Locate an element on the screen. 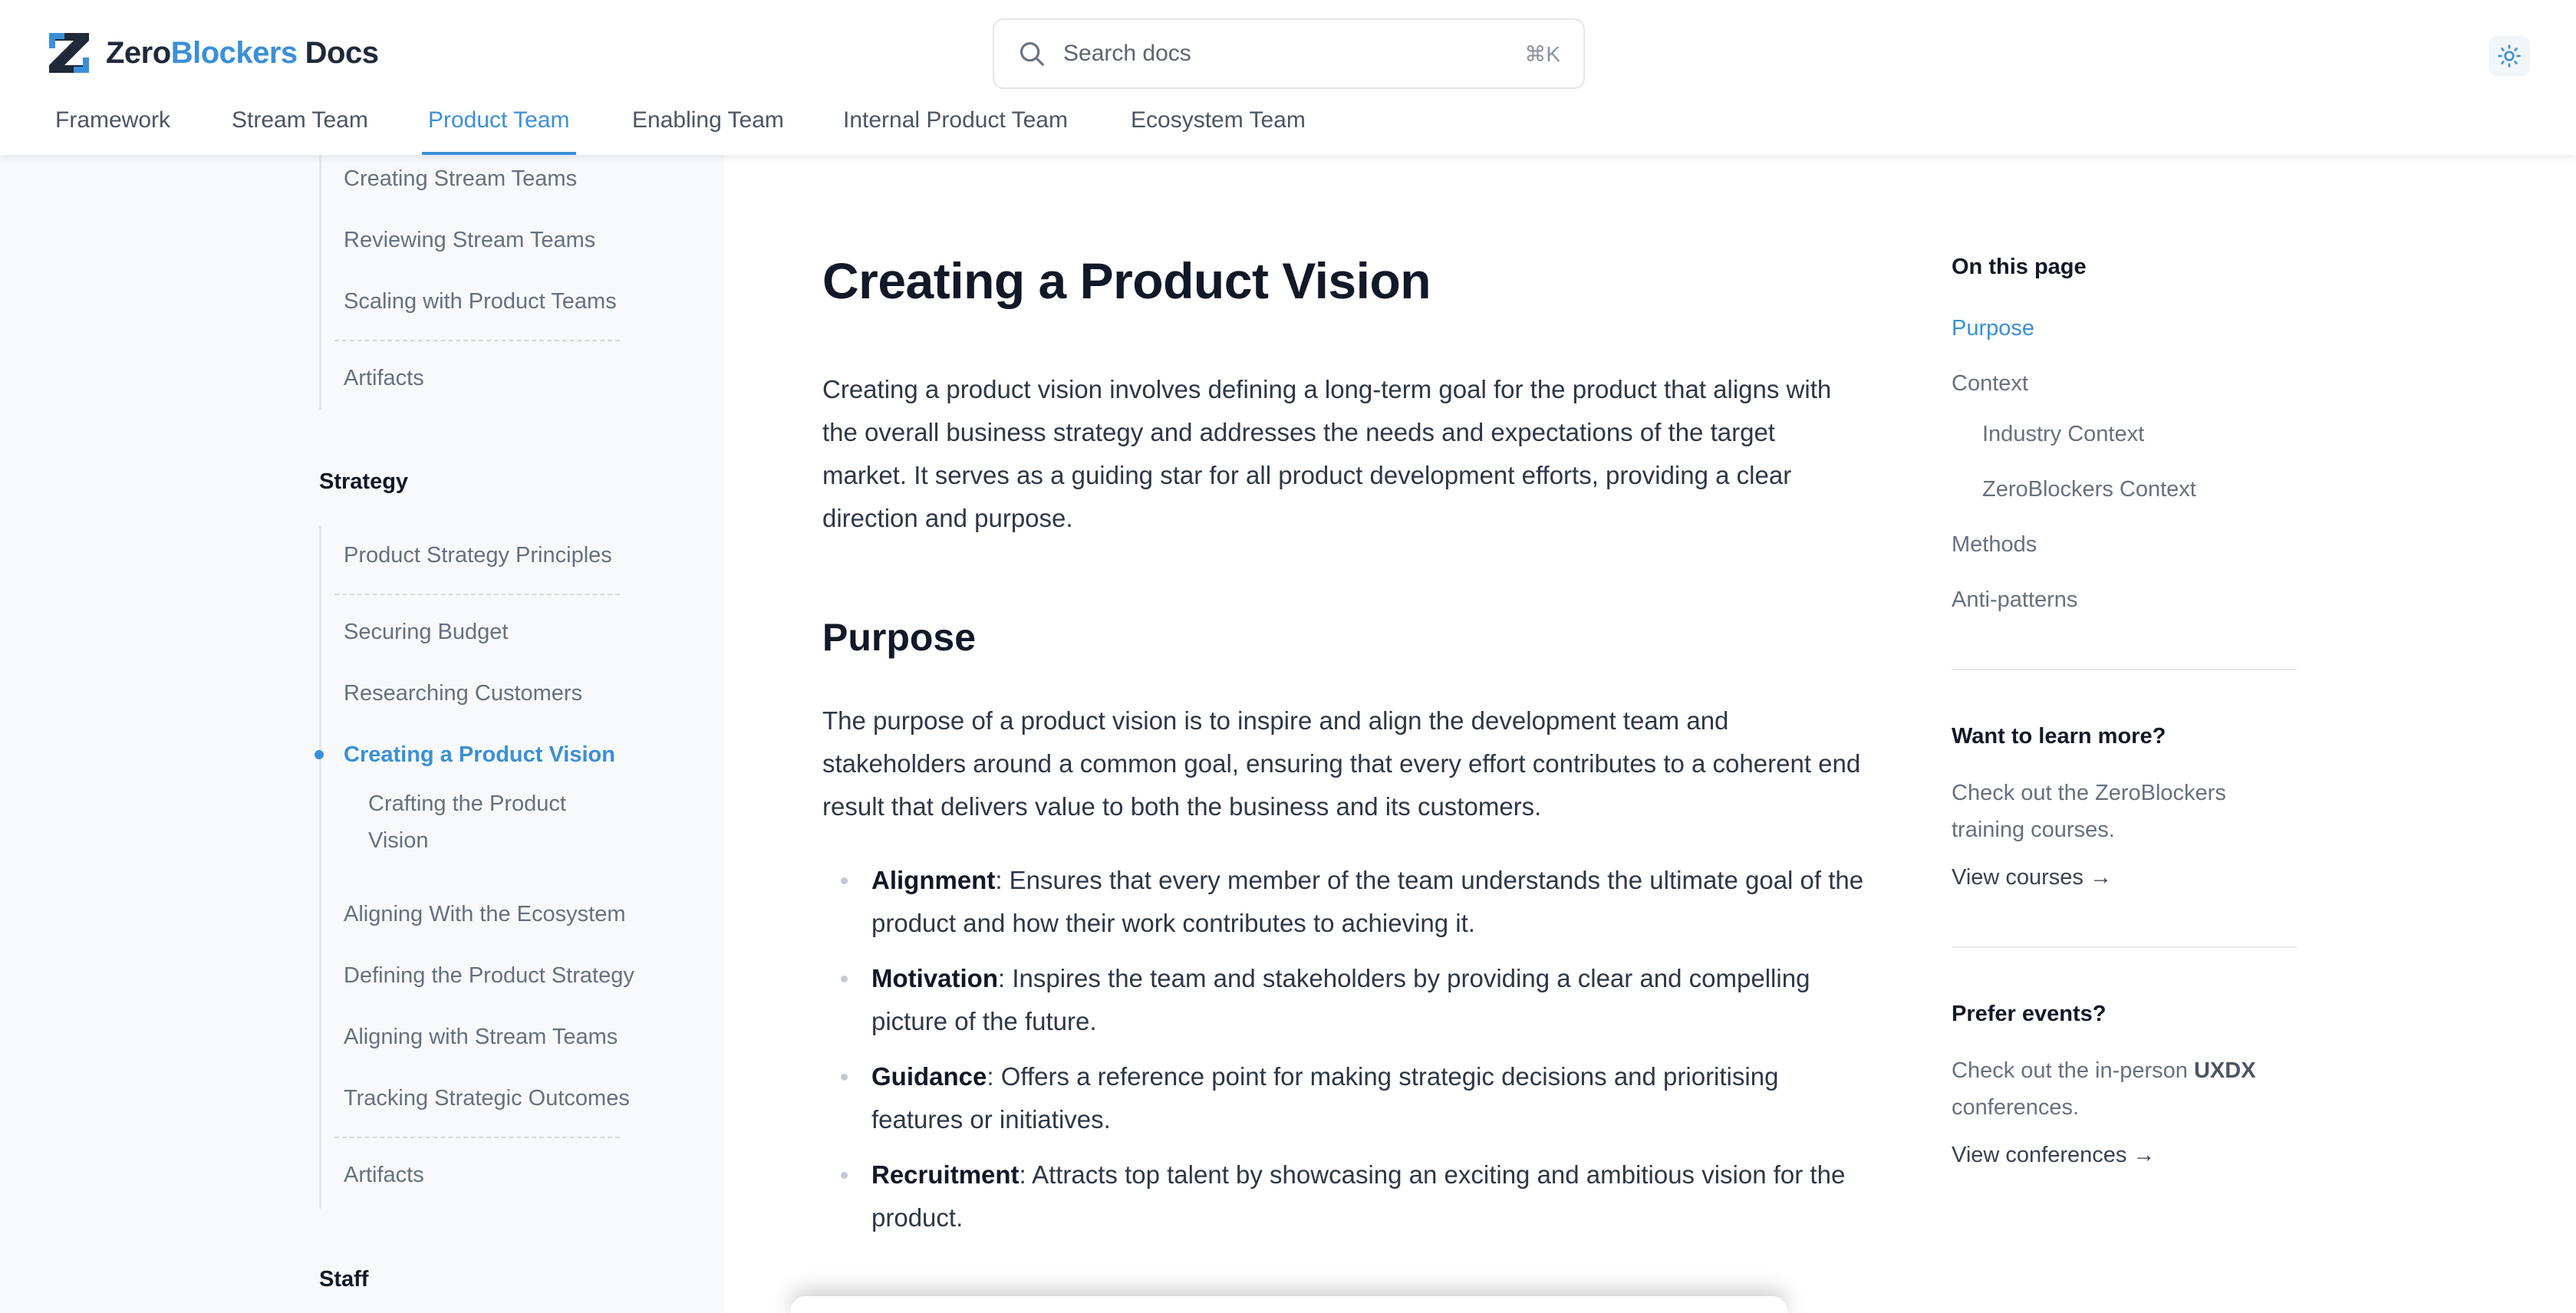  search-placeholder: Search docs is located at coordinates (1127, 53).